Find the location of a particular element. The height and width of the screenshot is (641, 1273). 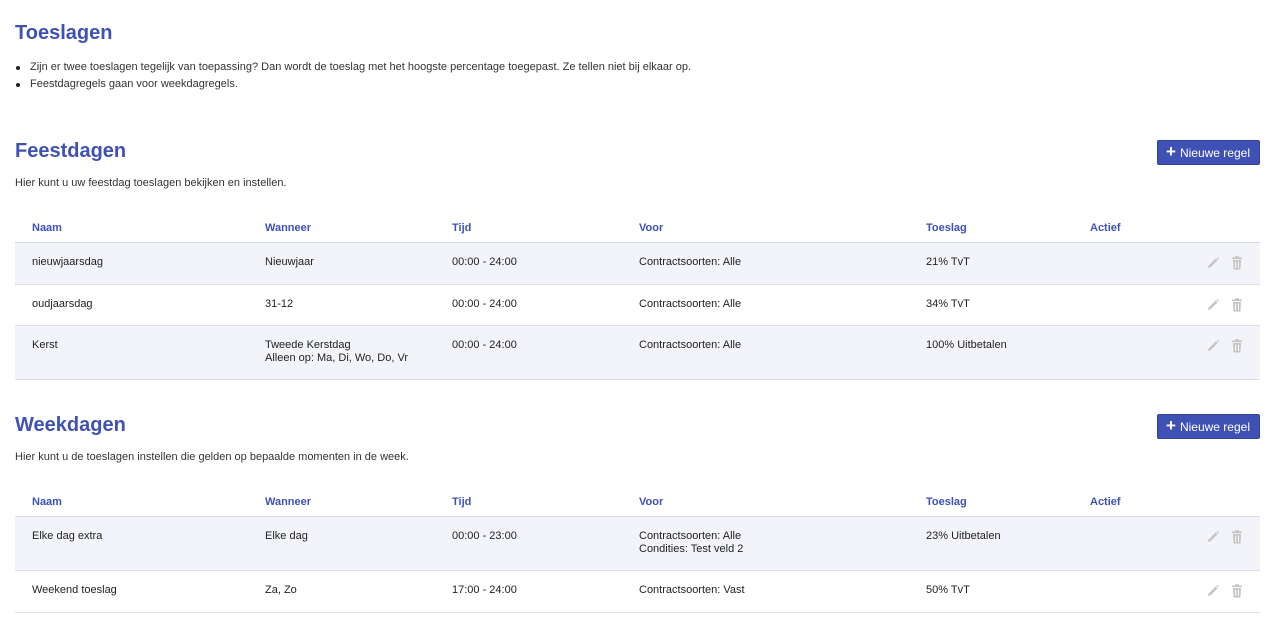

section-title: Feestdagen is located at coordinates (71, 151).